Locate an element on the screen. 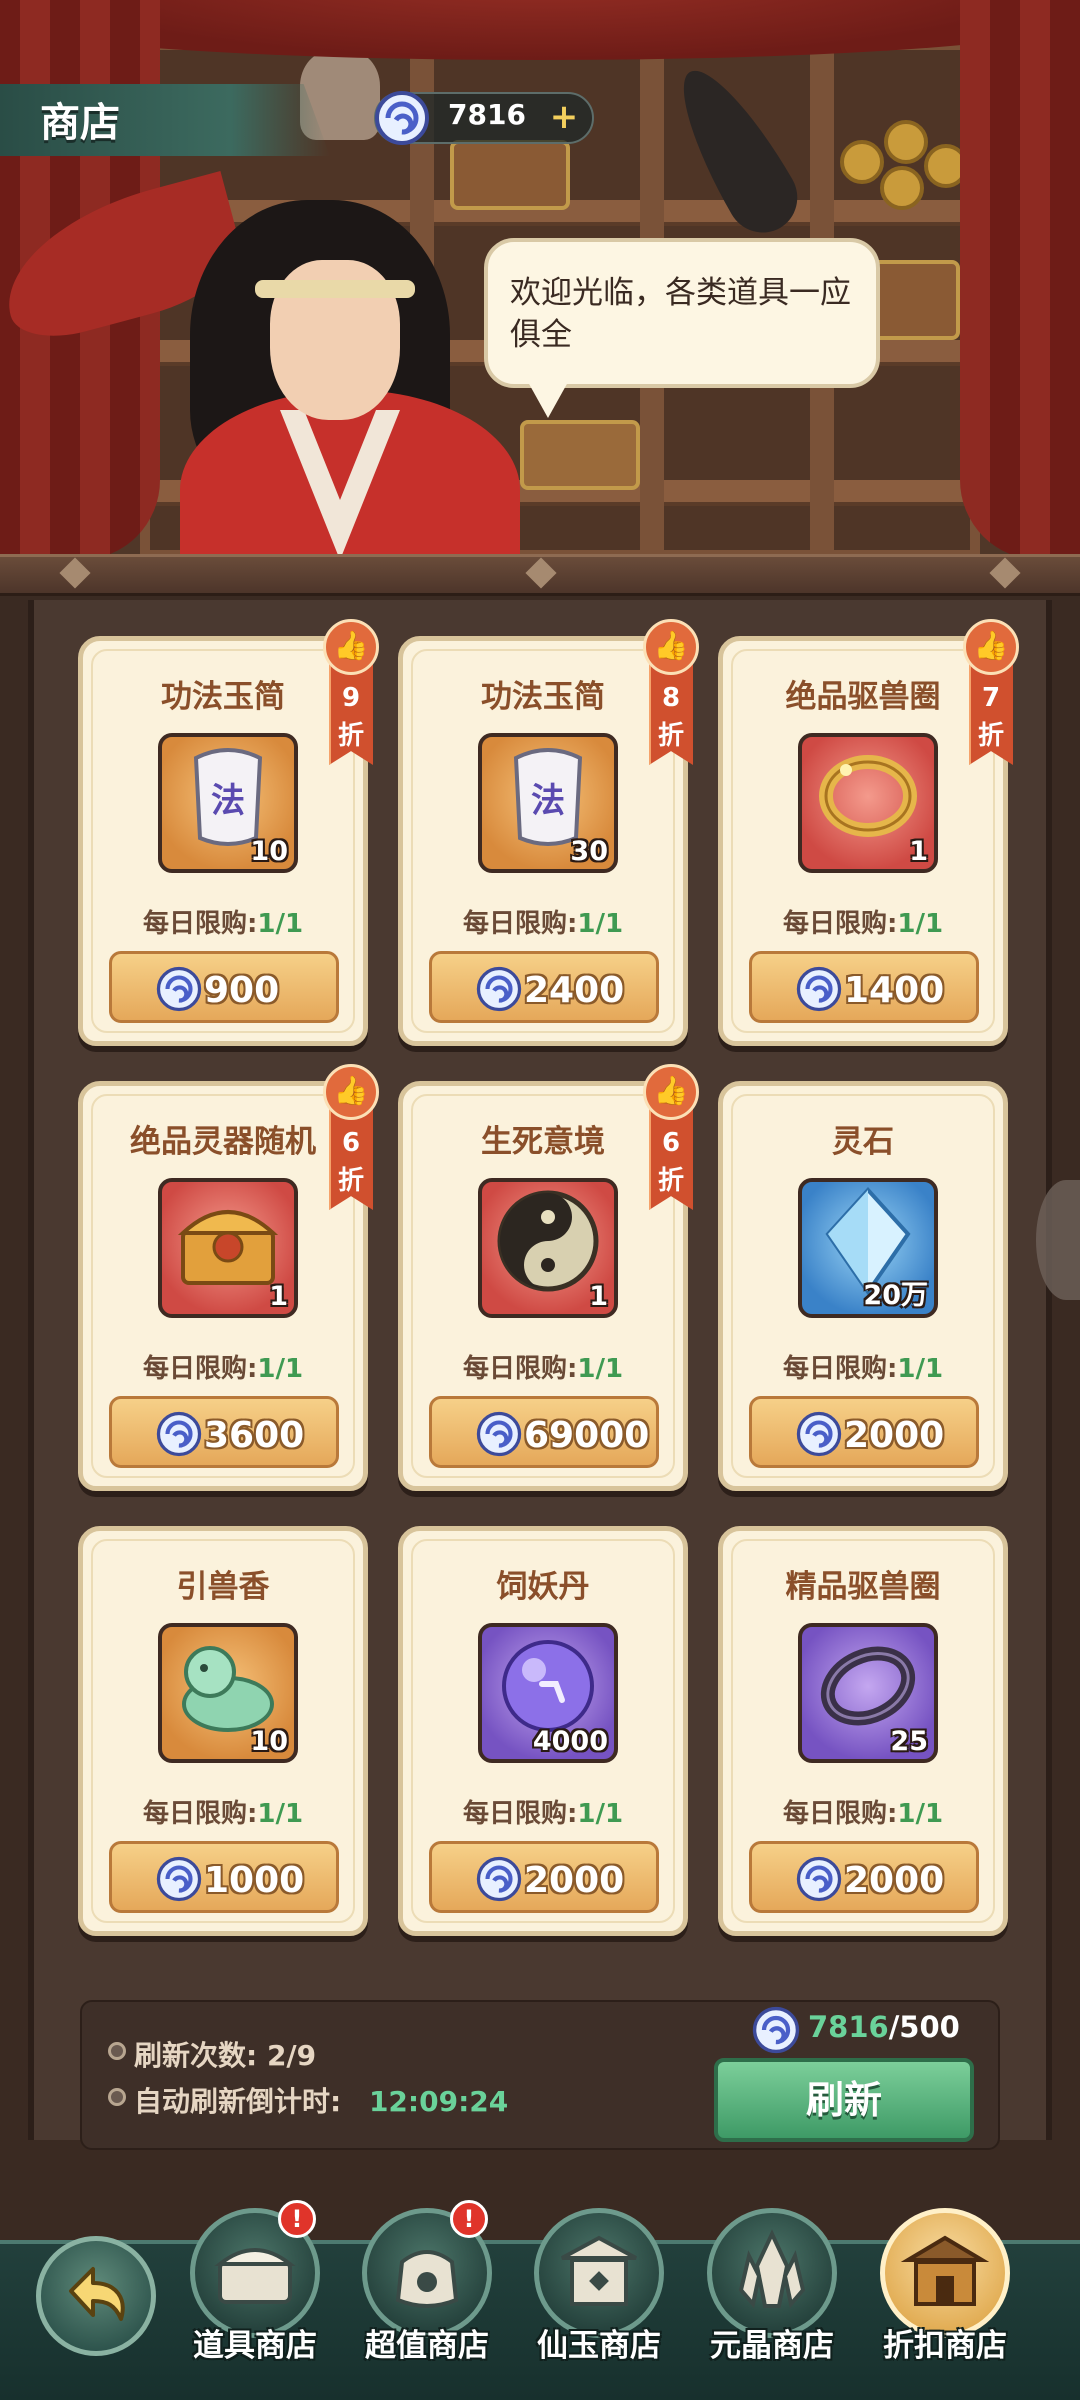 This screenshot has width=1080, height=2400. discount-value: 9 is located at coordinates (351, 698).